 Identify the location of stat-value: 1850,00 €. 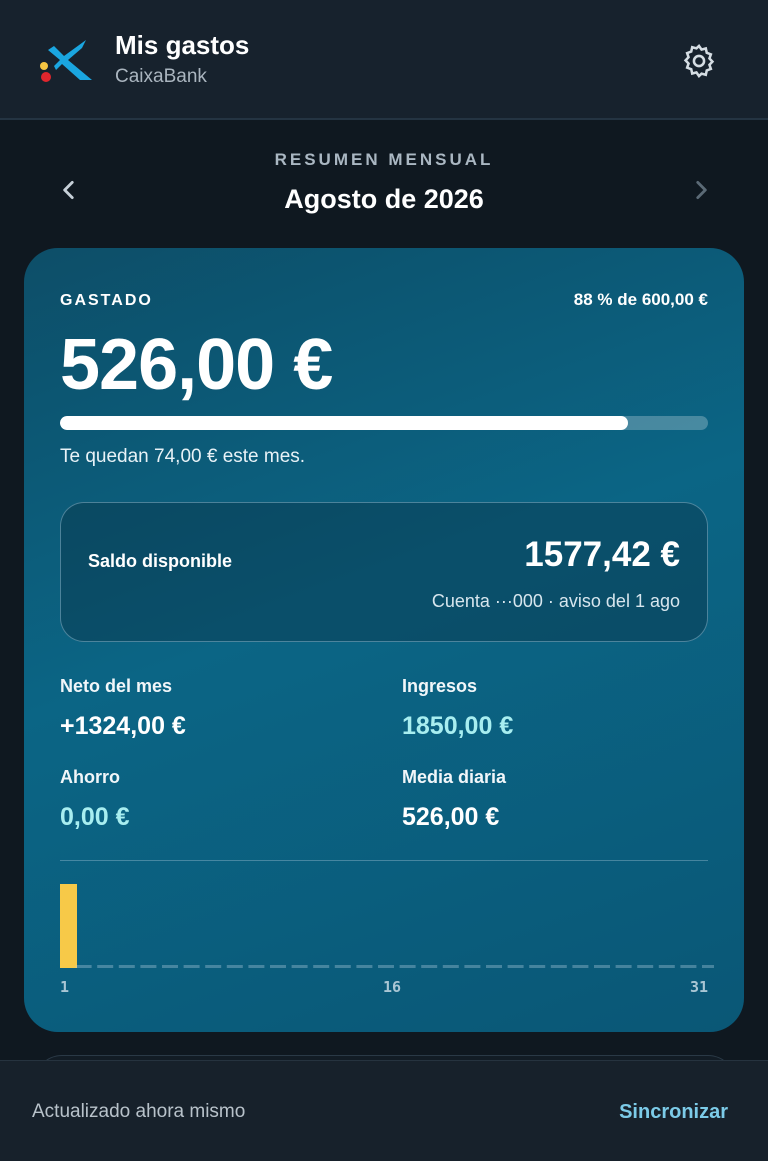
(458, 726).